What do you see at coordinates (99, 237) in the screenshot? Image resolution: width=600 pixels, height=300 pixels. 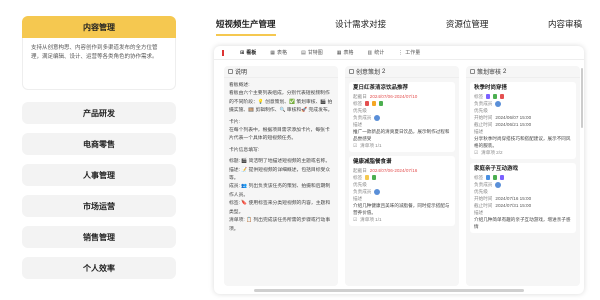 I see `category-sales: 销售管理` at bounding box center [99, 237].